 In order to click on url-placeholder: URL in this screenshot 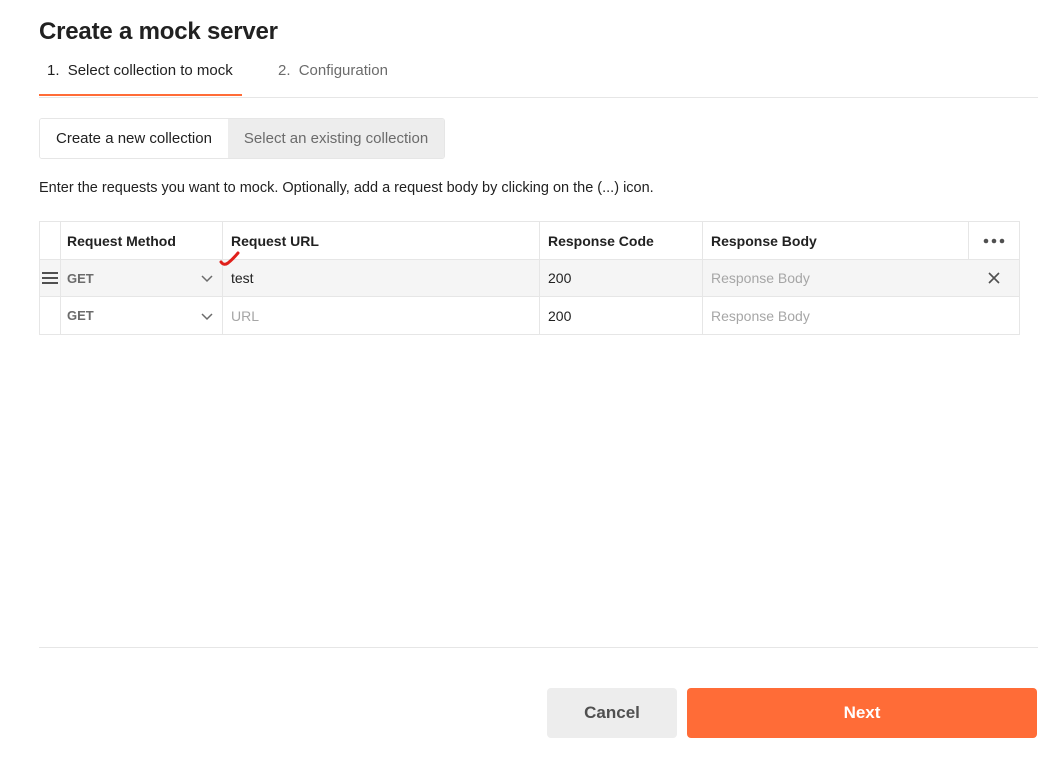, I will do `click(245, 315)`.